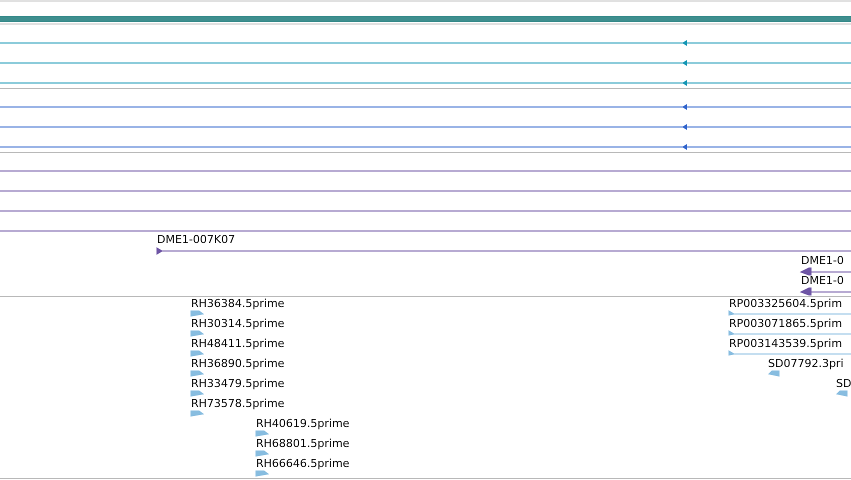 This screenshot has width=851, height=480. I want to click on feature-label: RP003325604.5prim, so click(785, 304).